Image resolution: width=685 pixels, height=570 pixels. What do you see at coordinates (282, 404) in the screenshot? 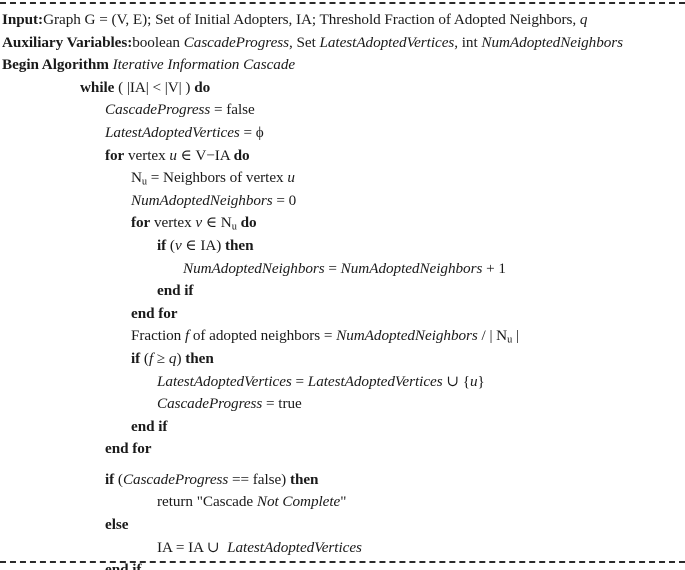
I see `assign-true: = true` at bounding box center [282, 404].